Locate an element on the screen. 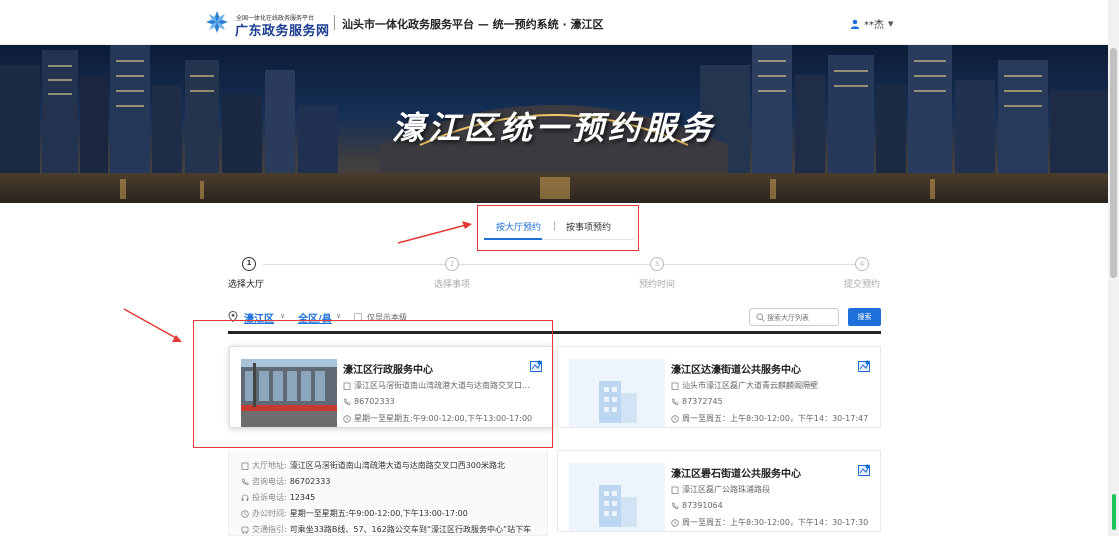 Image resolution: width=1119 pixels, height=536 pixels. hall-address: 濠江区磊广公路珠浦路段 is located at coordinates (726, 489).